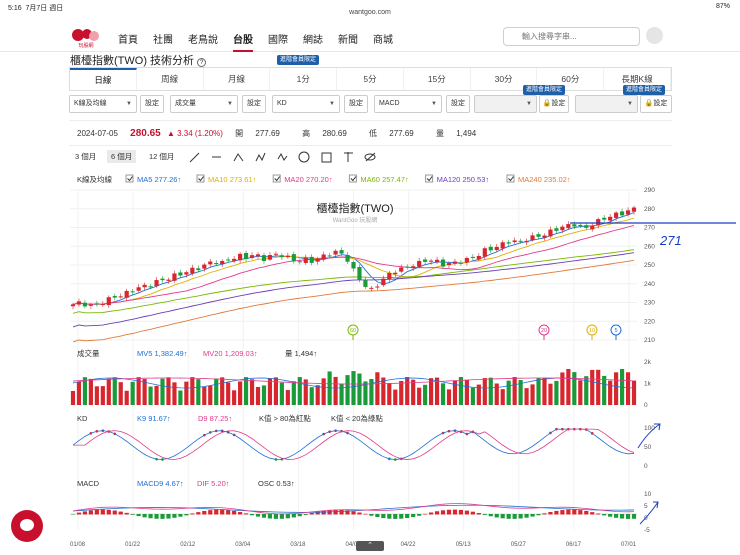 The height and width of the screenshot is (555, 740). I want to click on hline-tool-icon-hit, so click(215, 158).